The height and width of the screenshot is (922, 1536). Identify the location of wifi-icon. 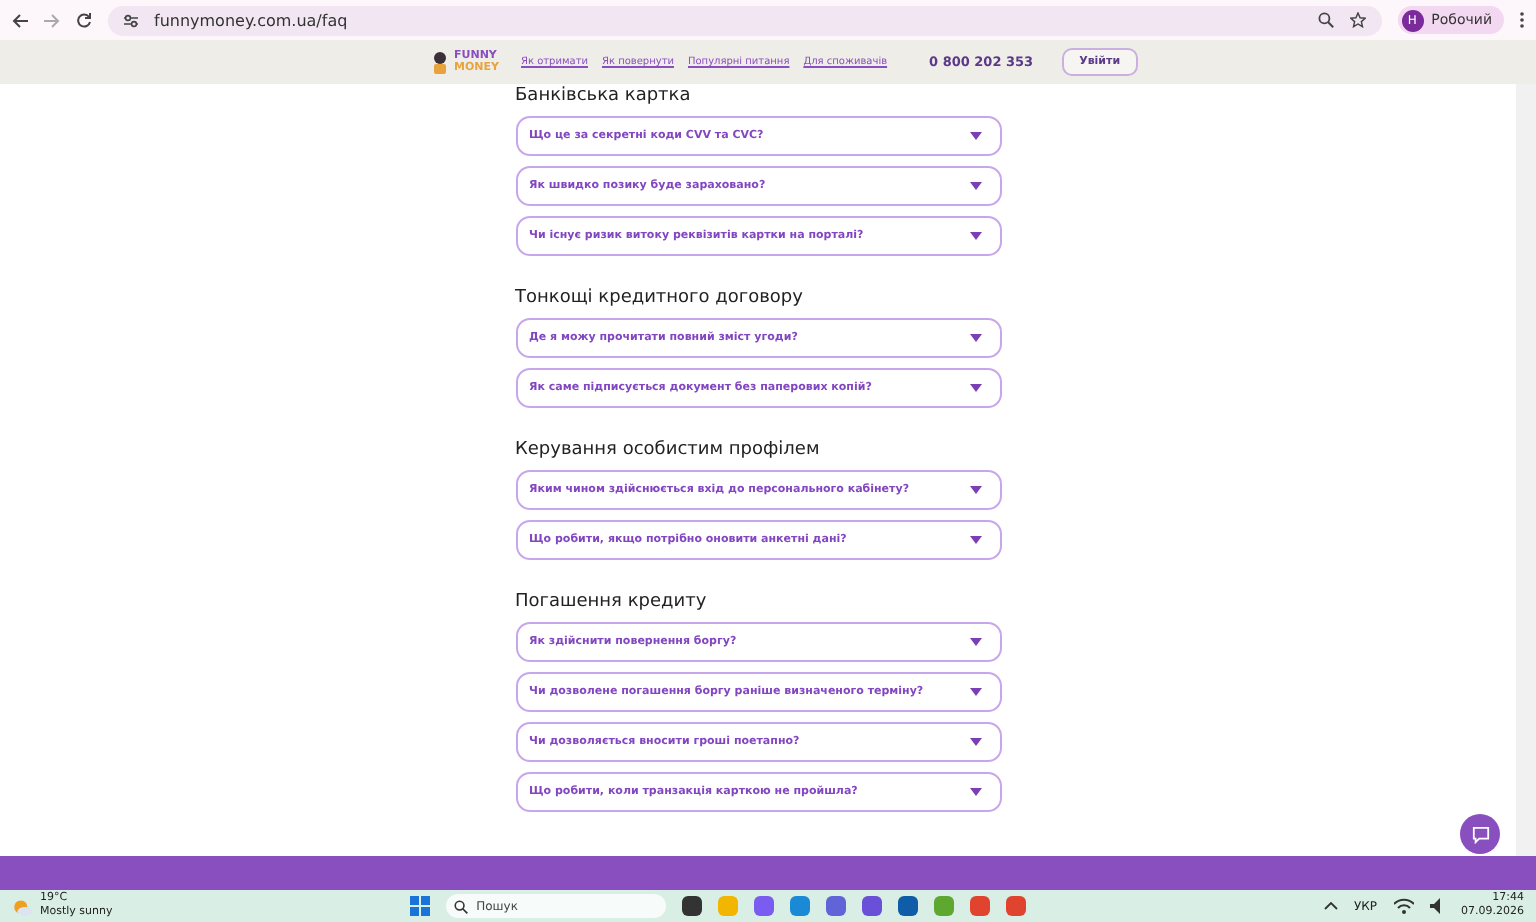
(1403, 906).